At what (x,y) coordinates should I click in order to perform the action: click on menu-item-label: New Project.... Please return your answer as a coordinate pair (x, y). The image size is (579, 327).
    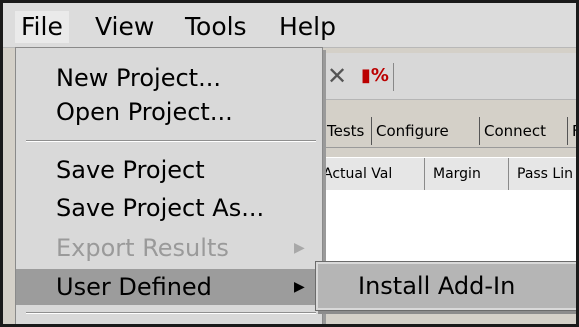
    Looking at the image, I should click on (138, 78).